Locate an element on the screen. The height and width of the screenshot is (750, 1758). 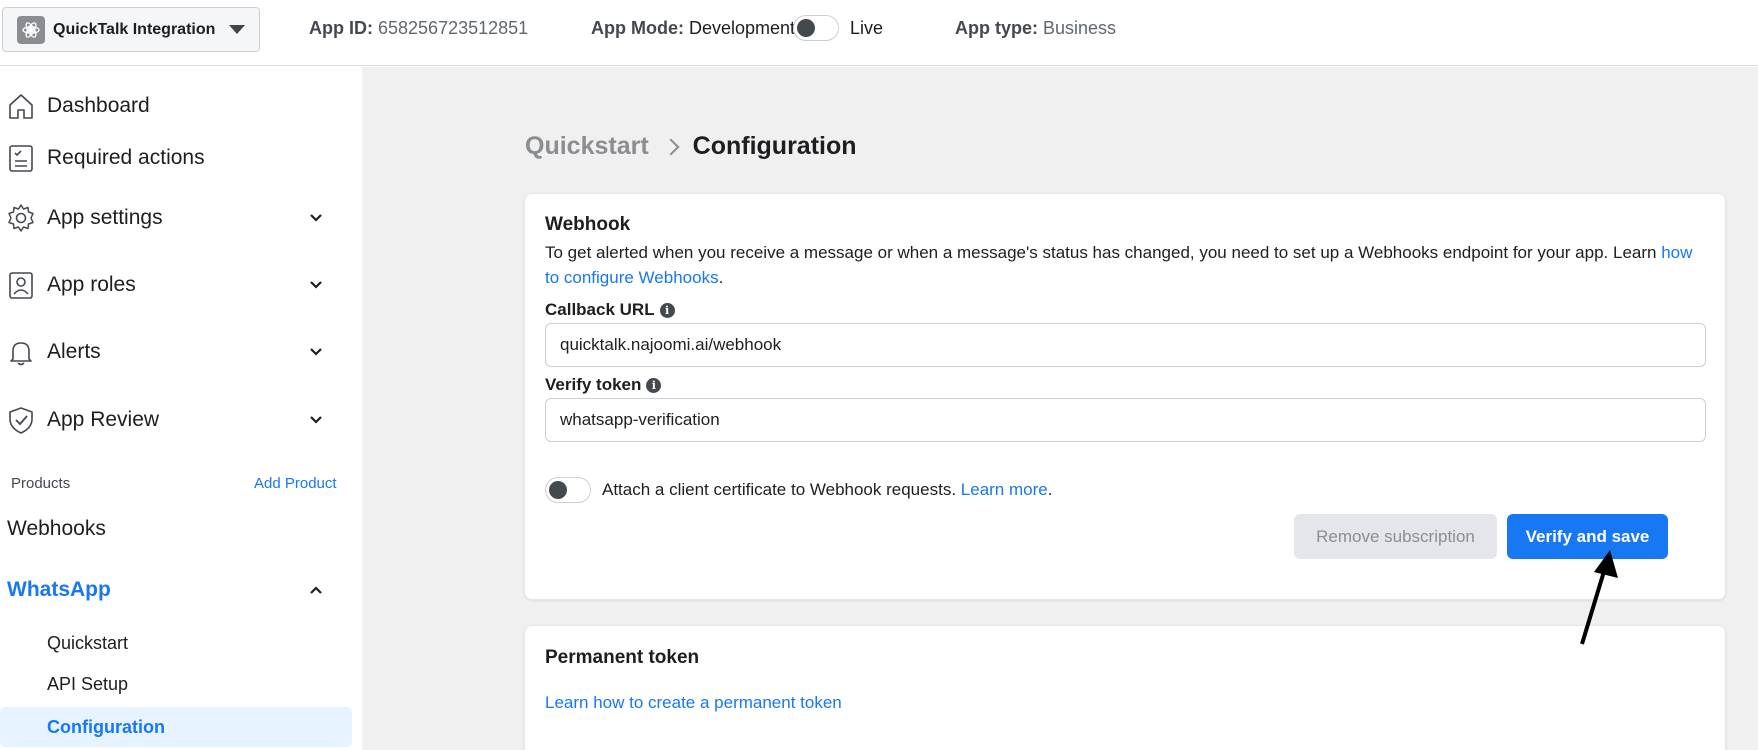
app-mode-toggle is located at coordinates (816, 28).